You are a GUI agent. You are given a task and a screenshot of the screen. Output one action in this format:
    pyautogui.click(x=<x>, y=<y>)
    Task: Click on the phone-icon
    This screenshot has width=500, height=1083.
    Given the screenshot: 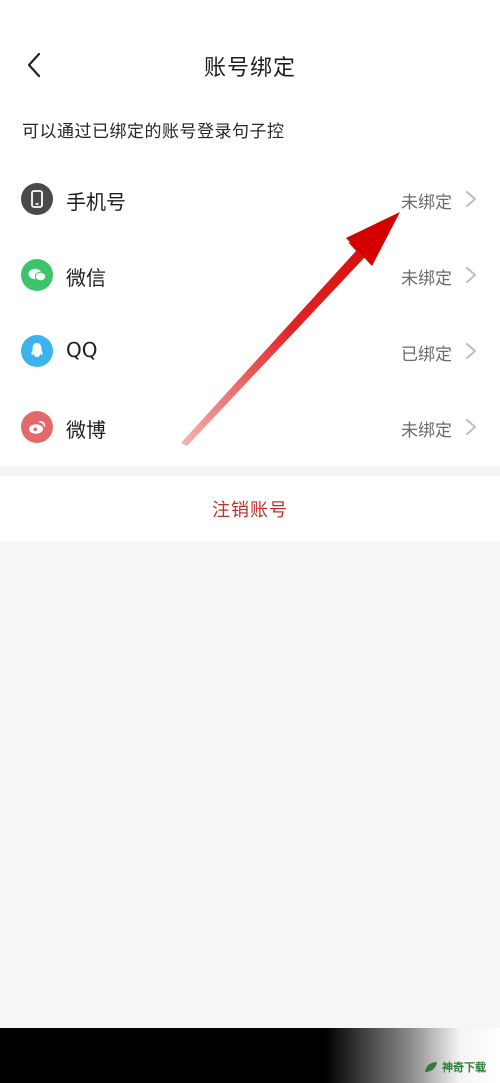 What is the action you would take?
    pyautogui.click(x=37, y=199)
    